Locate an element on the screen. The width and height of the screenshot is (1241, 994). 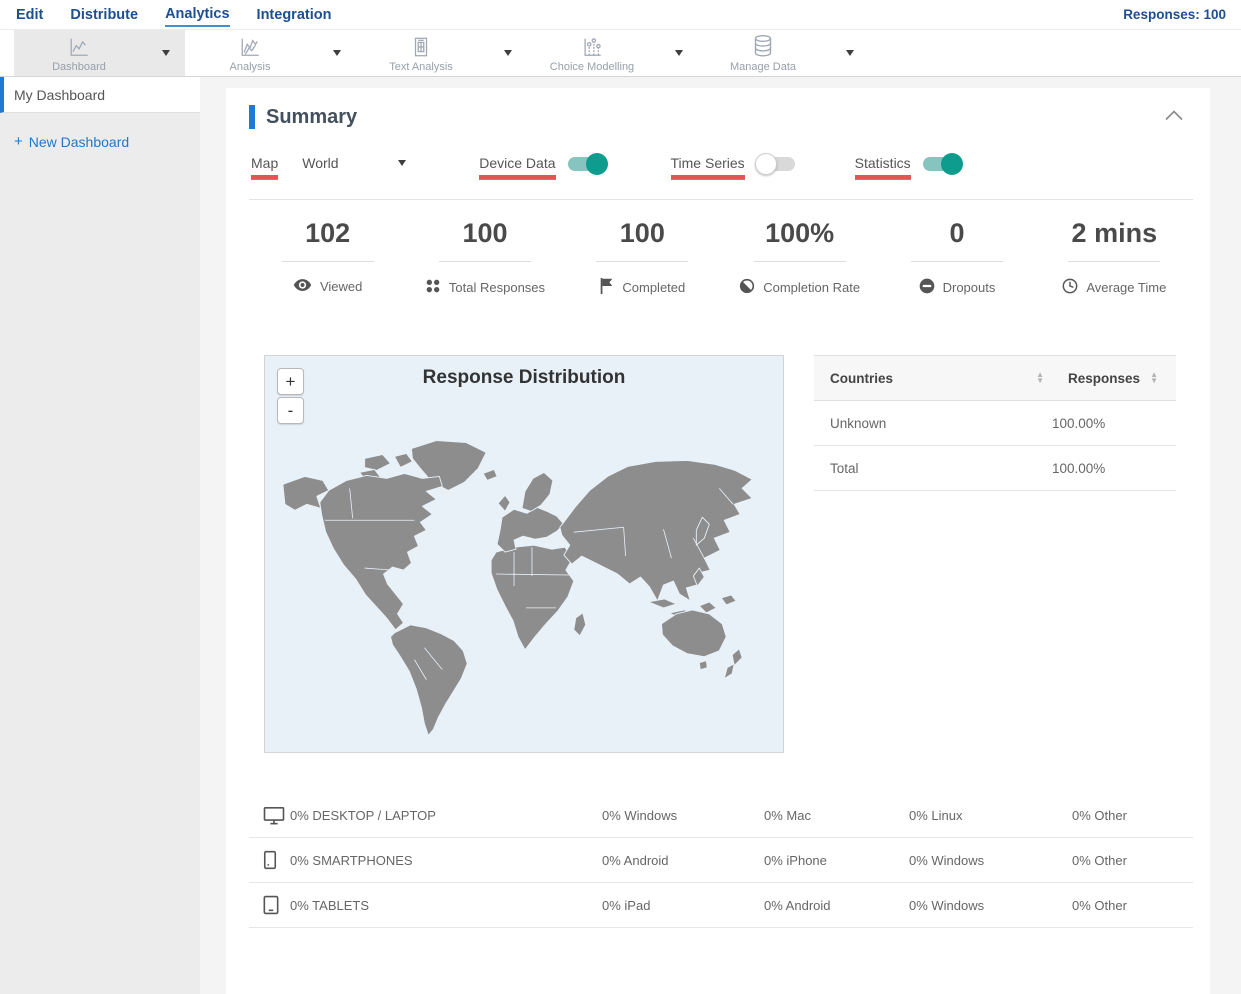
device-cell: 0% iPhone is located at coordinates (795, 860).